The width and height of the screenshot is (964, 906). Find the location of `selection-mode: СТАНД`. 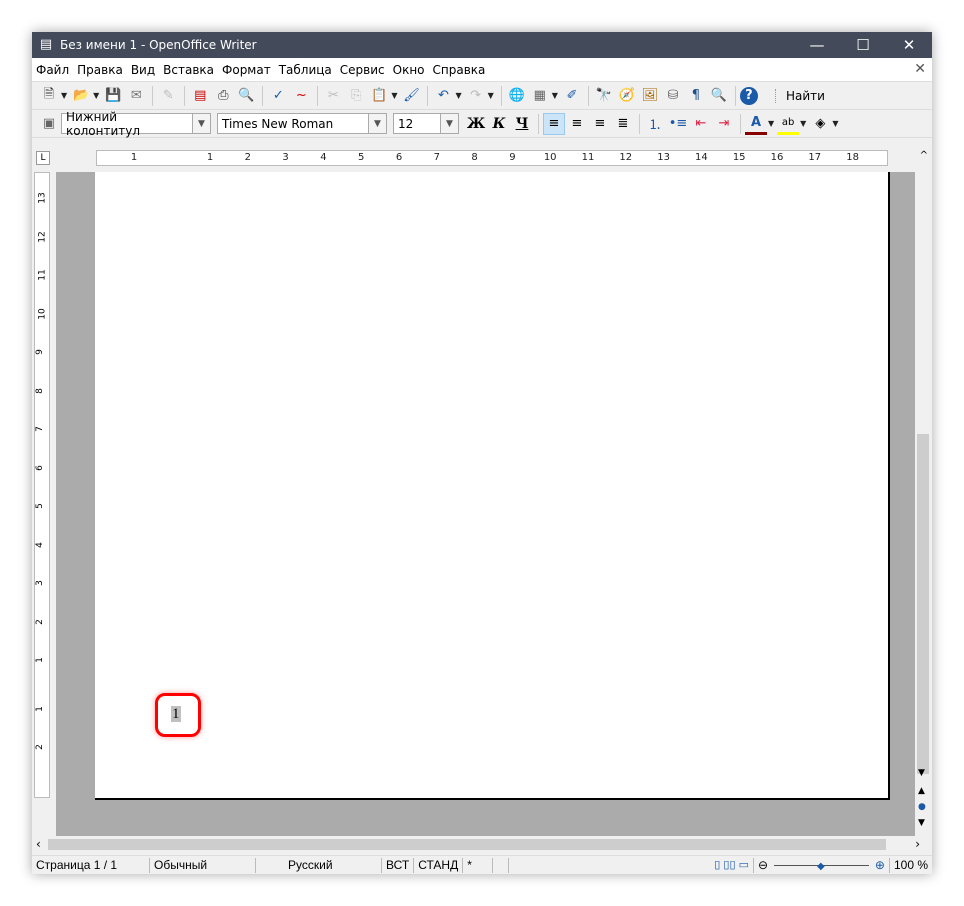

selection-mode: СТАНД is located at coordinates (439, 865).